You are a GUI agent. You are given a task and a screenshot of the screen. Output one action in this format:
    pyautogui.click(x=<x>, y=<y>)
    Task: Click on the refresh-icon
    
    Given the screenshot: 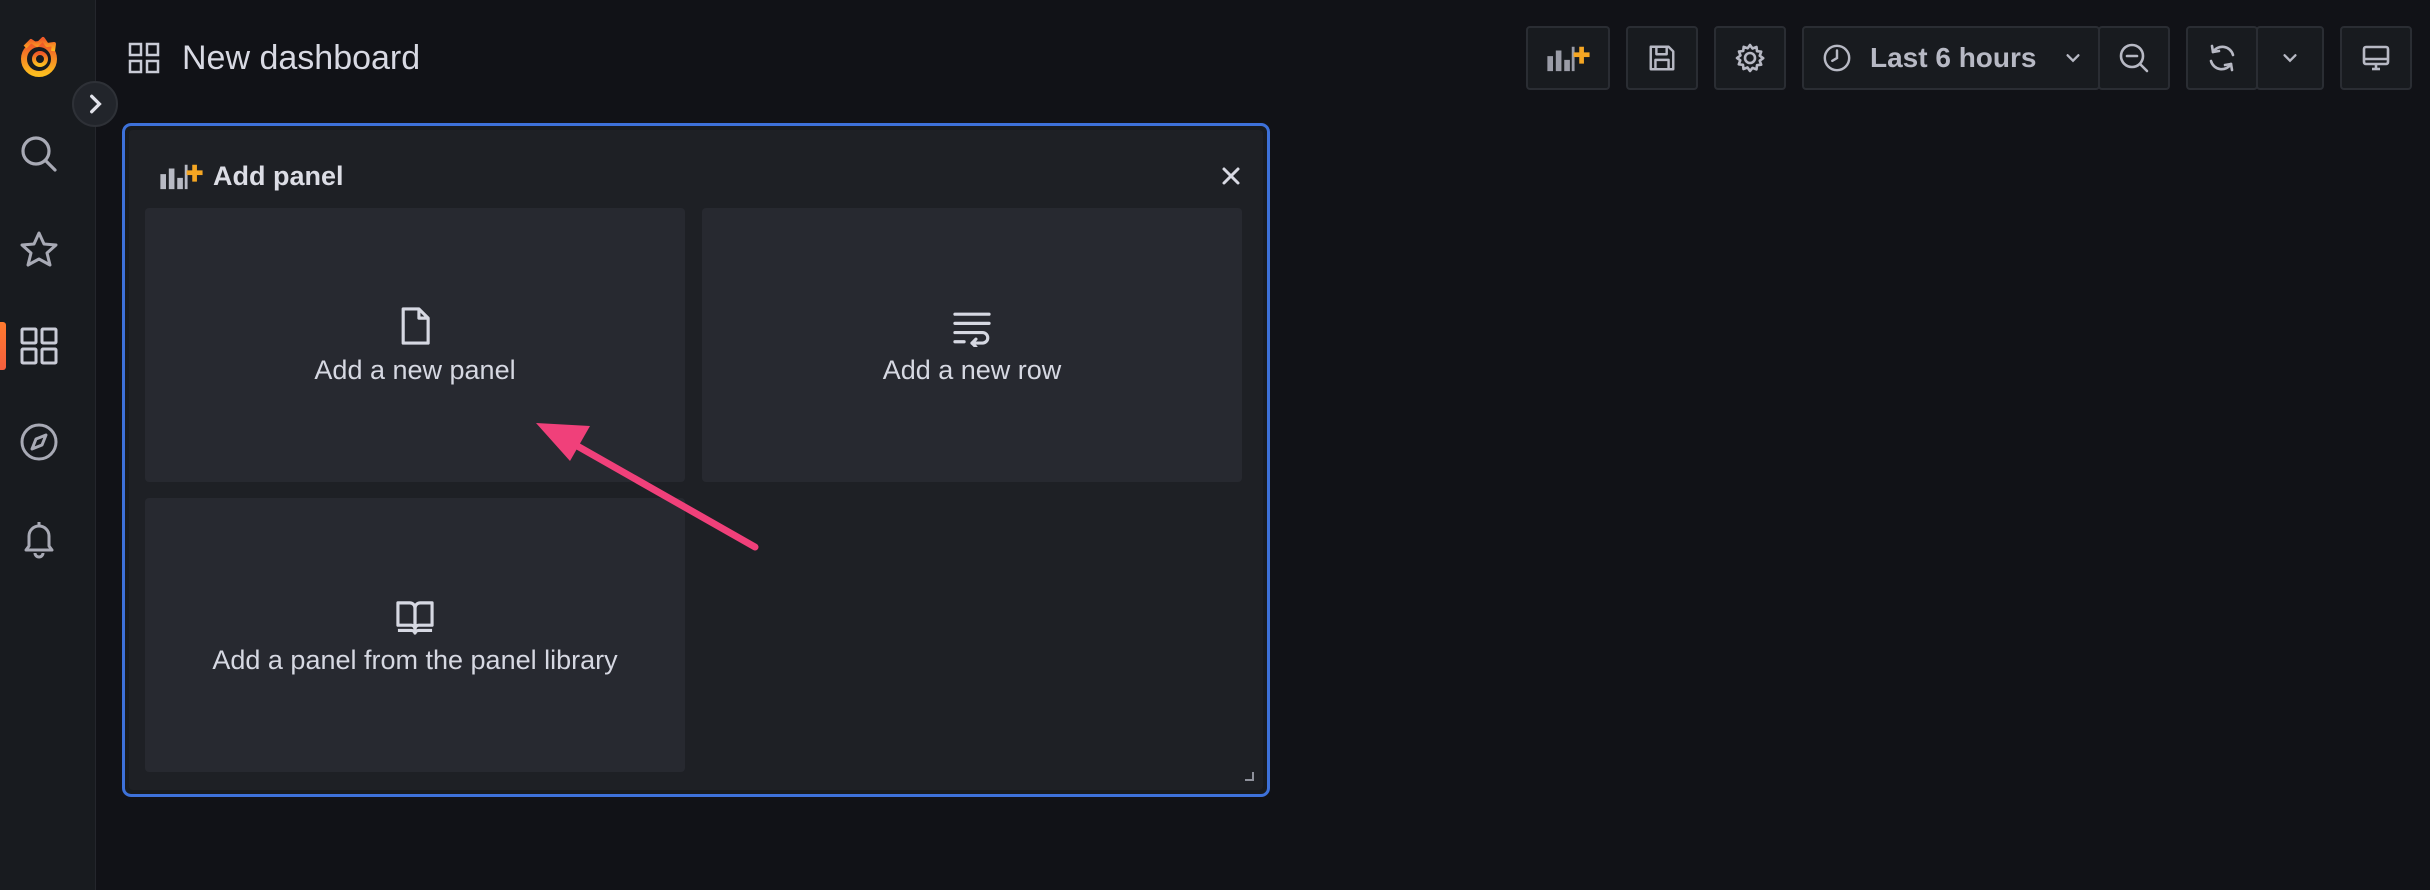 What is the action you would take?
    pyautogui.click(x=2222, y=58)
    